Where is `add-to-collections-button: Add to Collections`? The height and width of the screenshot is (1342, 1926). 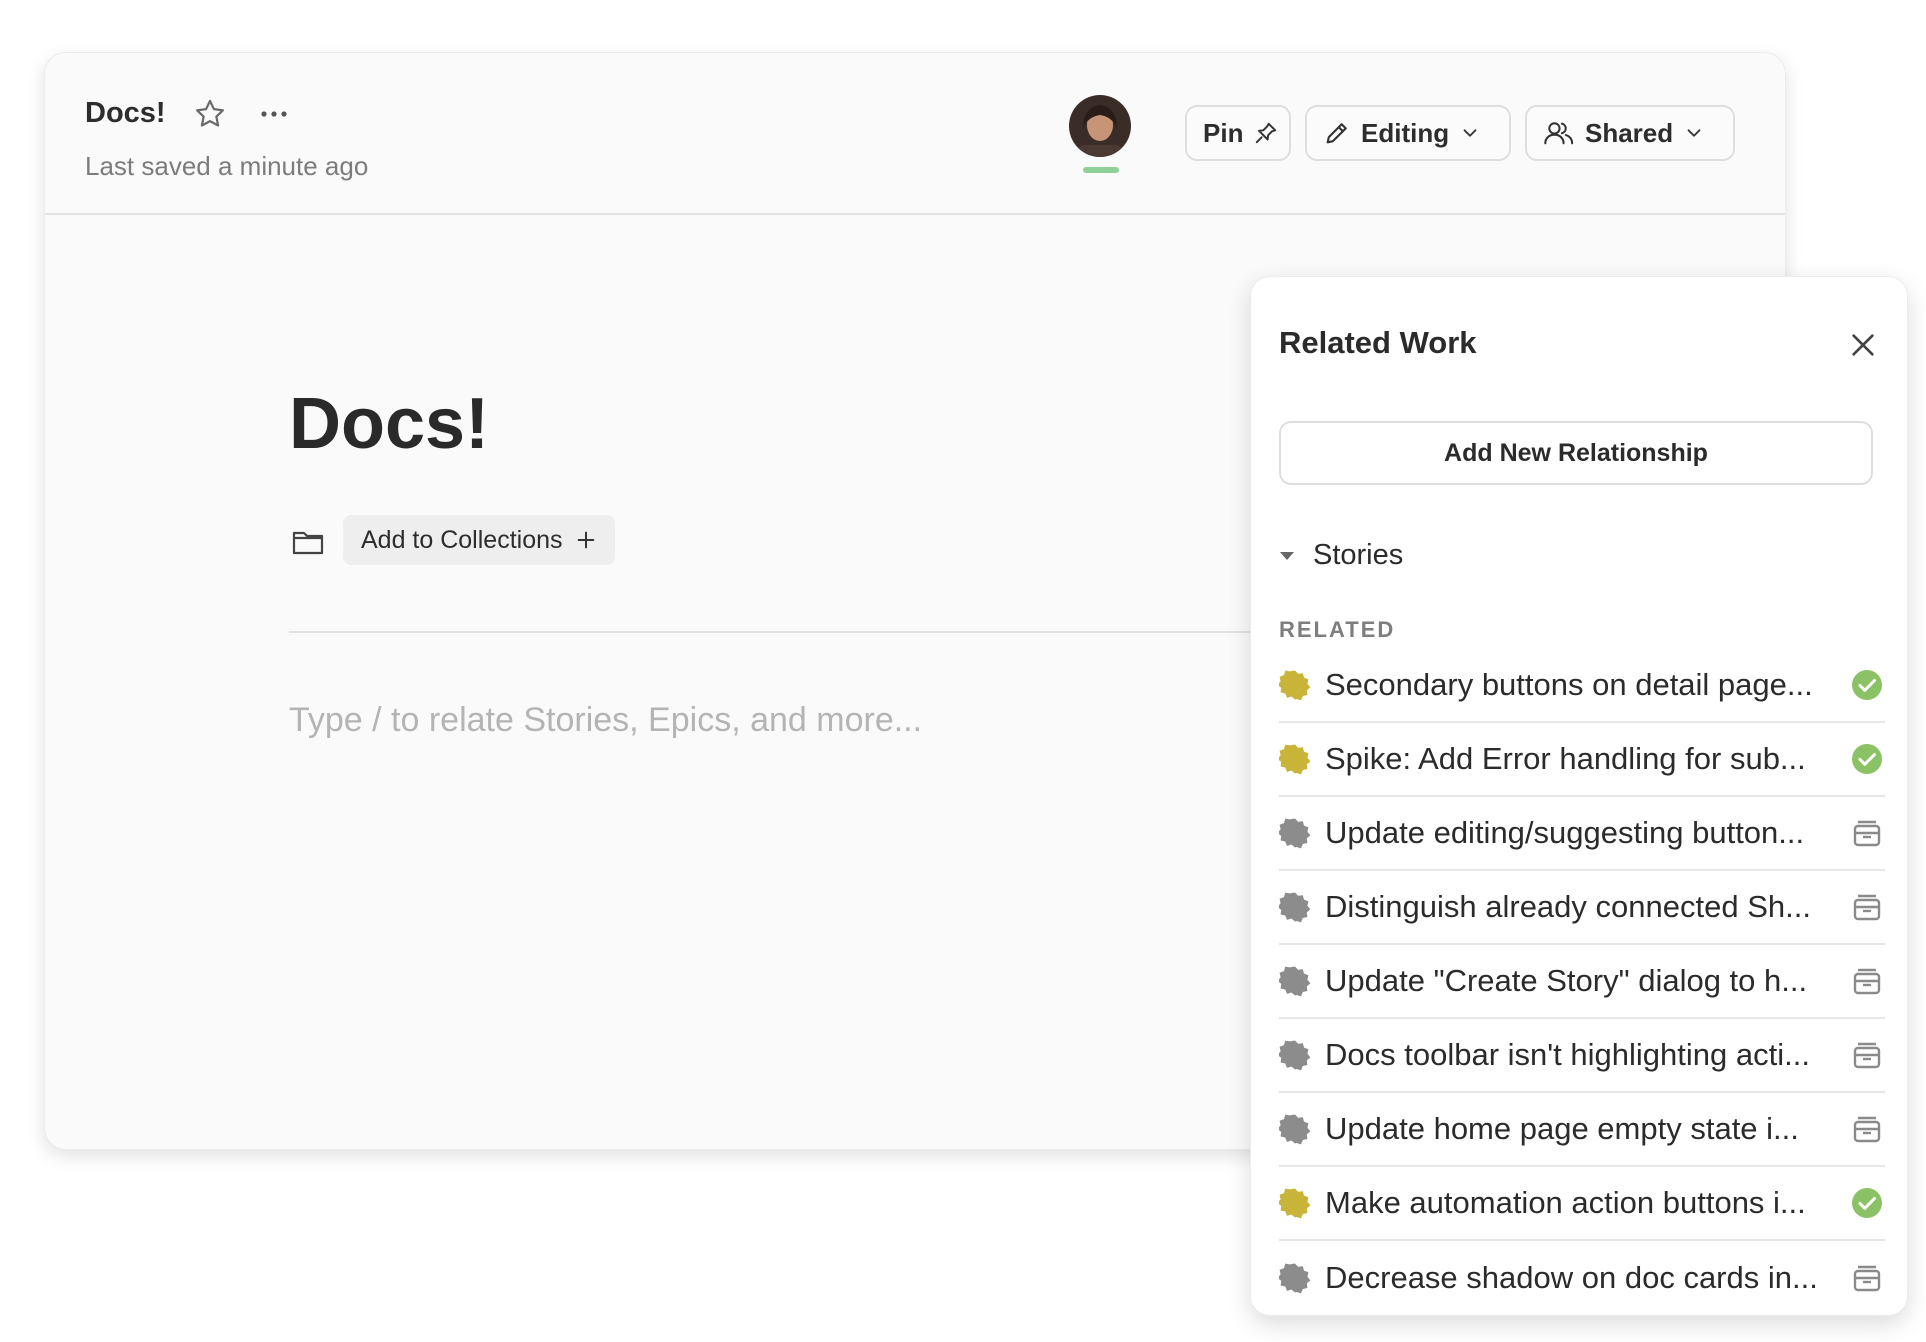 add-to-collections-button: Add to Collections is located at coordinates (479, 540).